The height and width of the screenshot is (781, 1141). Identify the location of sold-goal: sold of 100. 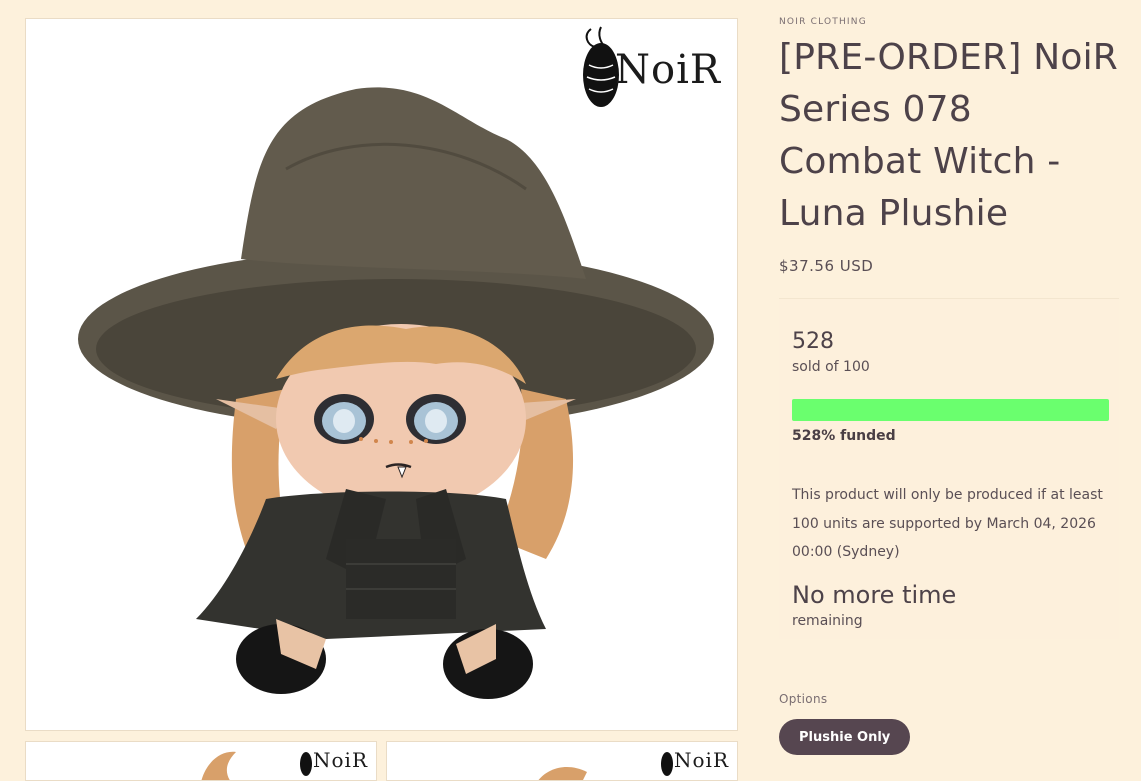
(831, 367).